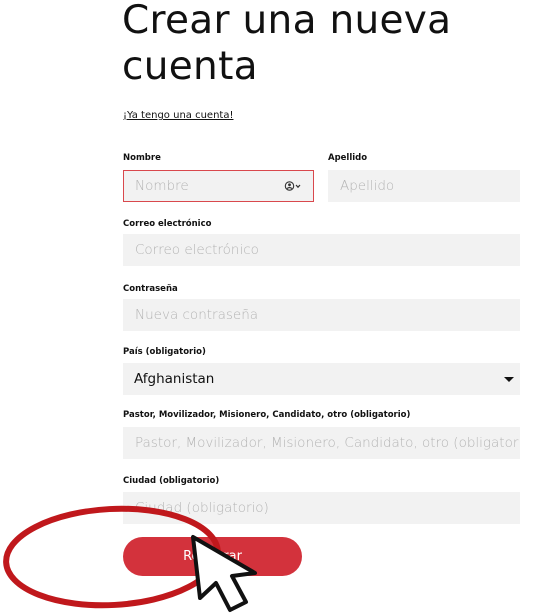  I want to click on role-input, so click(321, 443).